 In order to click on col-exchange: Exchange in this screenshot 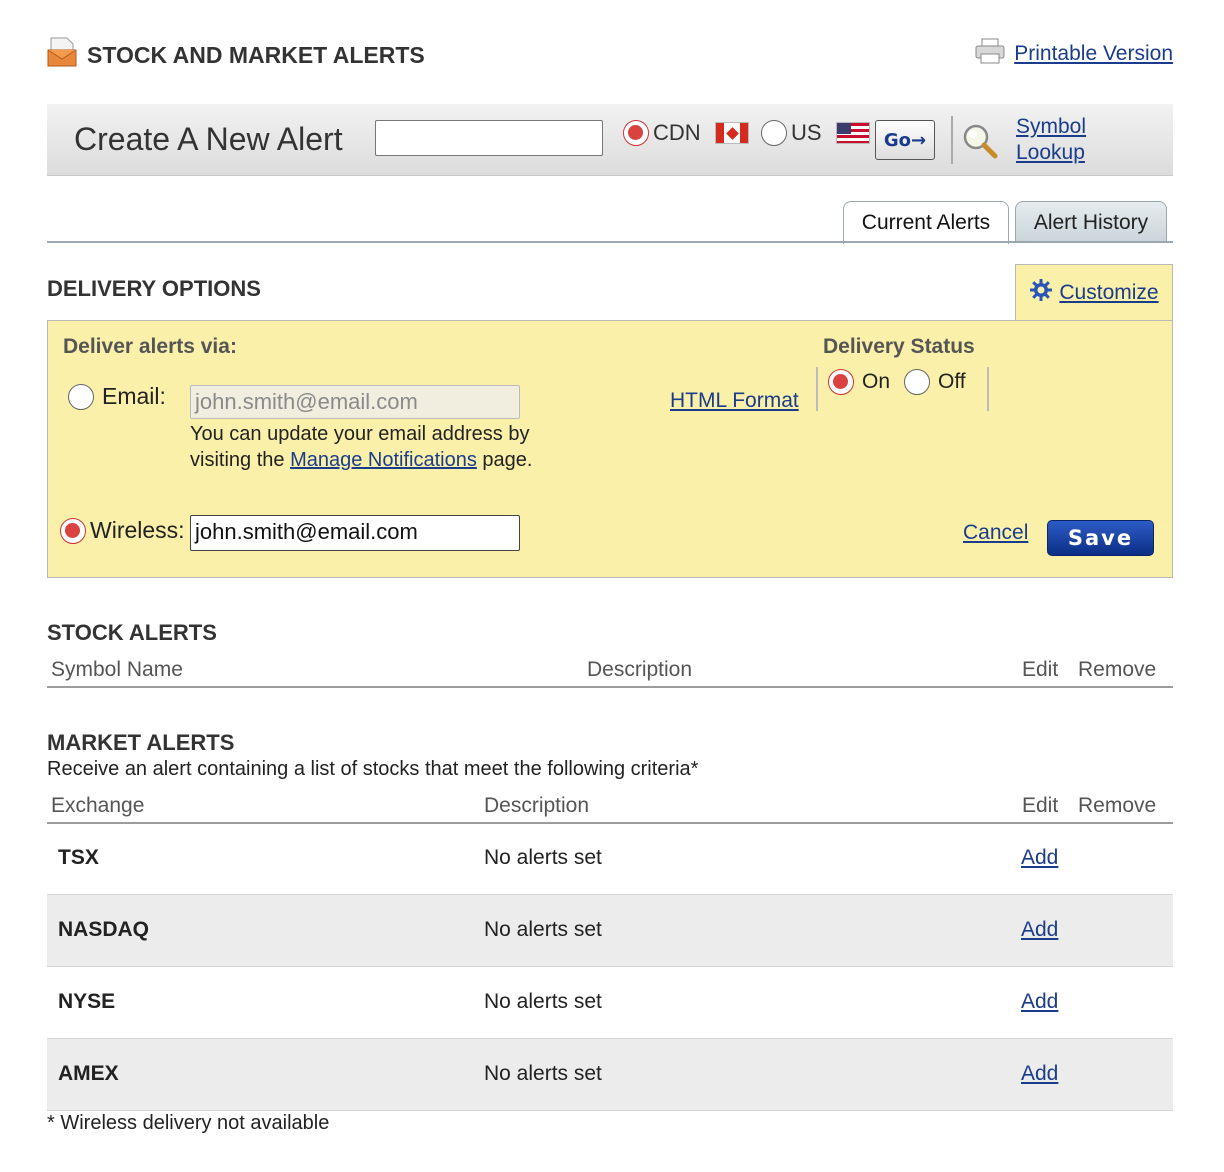, I will do `click(98, 805)`.